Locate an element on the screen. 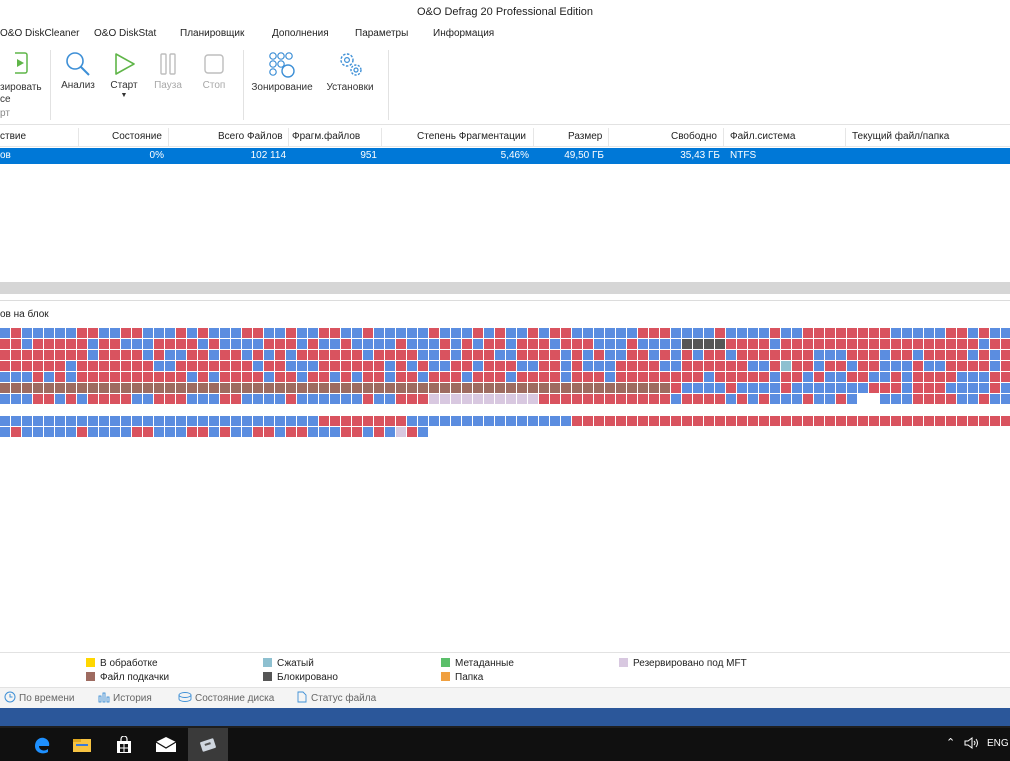 Image resolution: width=1010 pixels, height=761 pixels. mail-icon is located at coordinates (166, 744).